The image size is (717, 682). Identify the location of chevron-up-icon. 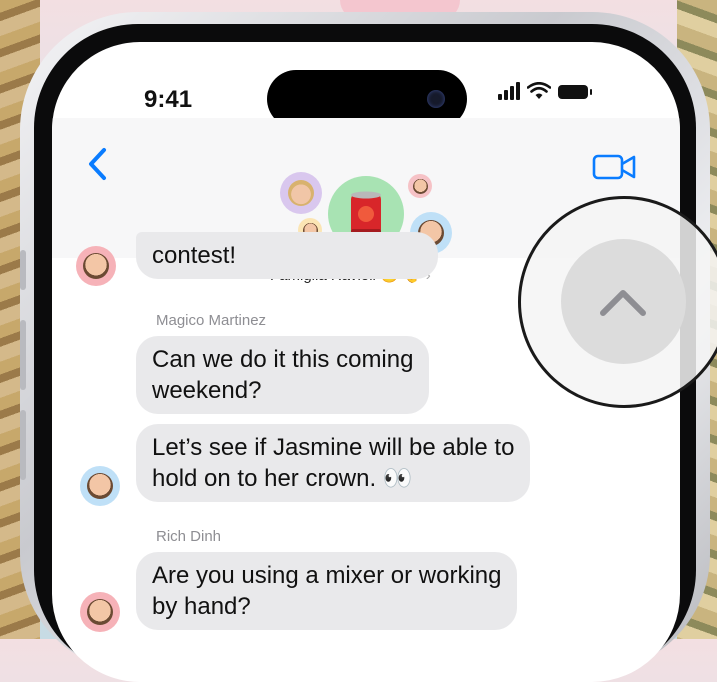
(623, 303).